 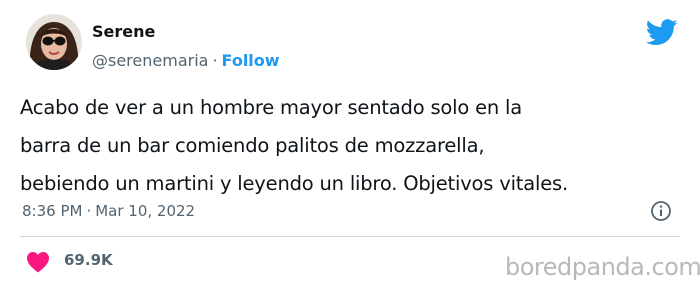 What do you see at coordinates (88, 260) in the screenshot?
I see `like-count: 69.9K` at bounding box center [88, 260].